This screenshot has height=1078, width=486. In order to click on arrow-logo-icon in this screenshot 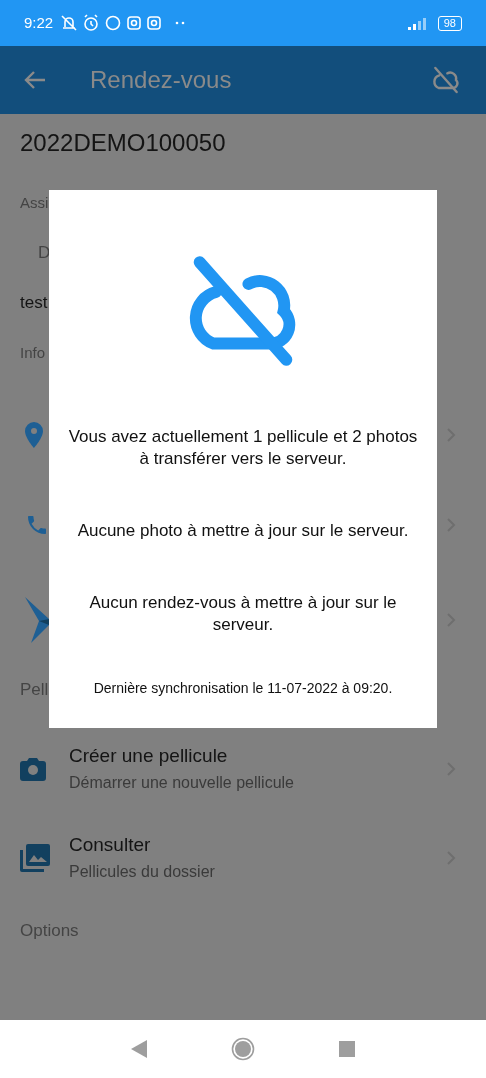, I will do `click(37, 620)`.